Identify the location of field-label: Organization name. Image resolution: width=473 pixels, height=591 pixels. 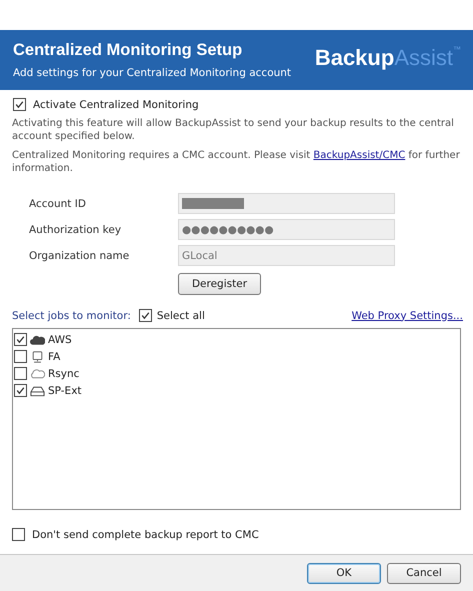
(79, 256).